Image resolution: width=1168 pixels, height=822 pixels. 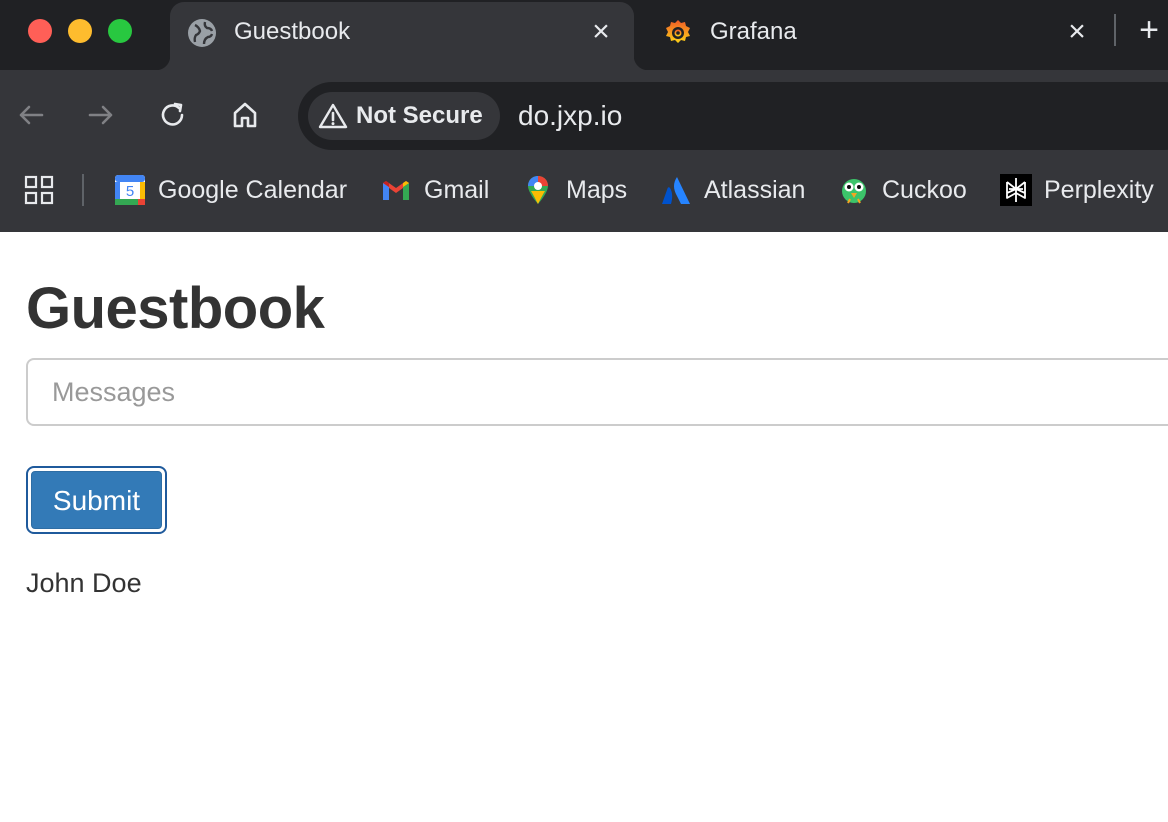 I want to click on globe-icon, so click(x=202, y=33).